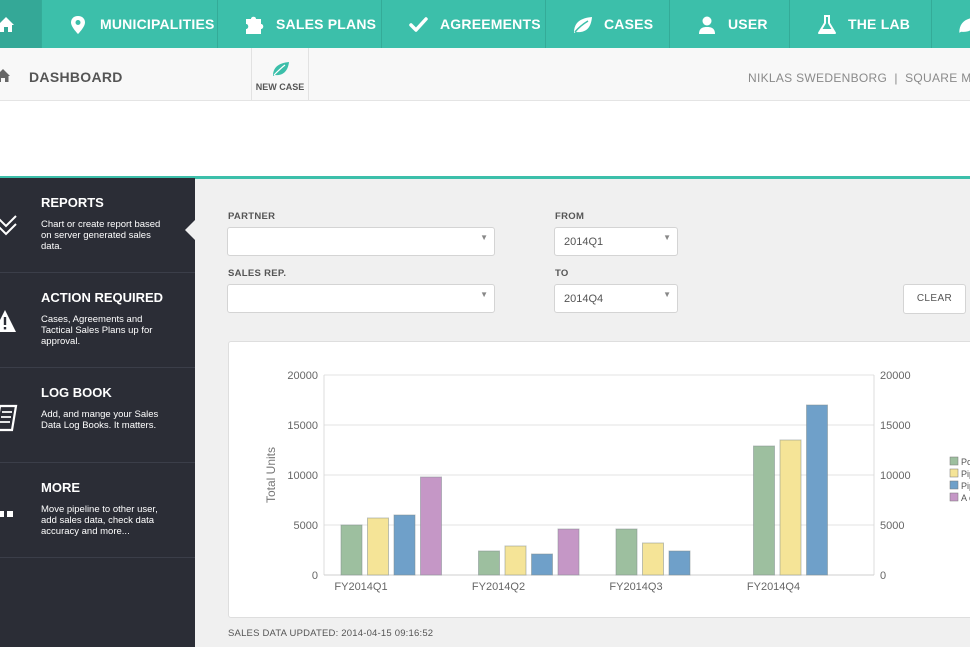  I want to click on select-value: 2014Q4, so click(584, 299).